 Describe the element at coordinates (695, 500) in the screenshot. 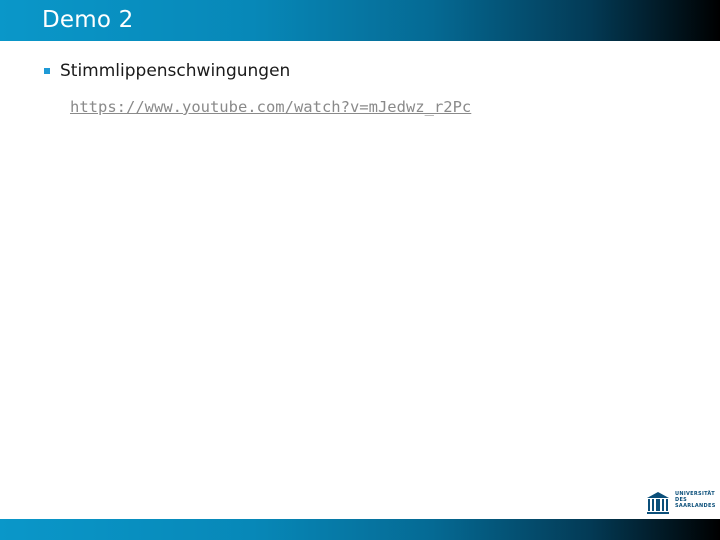

I see `logo-wordmark: UNIVERSITÄT DES SAARLANDES` at that location.